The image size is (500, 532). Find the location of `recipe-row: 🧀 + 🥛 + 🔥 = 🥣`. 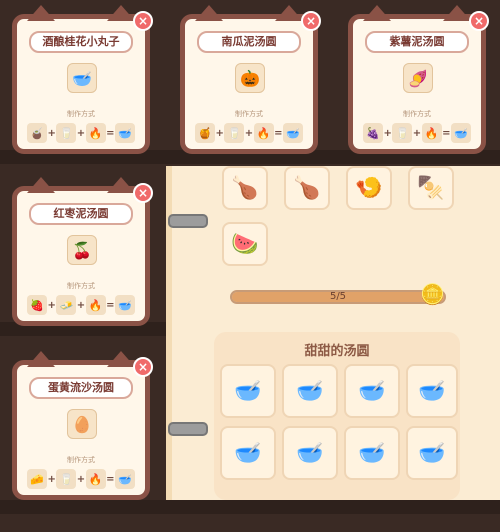

recipe-row: 🧀 + 🥛 + 🔥 = 🥣 is located at coordinates (81, 479).